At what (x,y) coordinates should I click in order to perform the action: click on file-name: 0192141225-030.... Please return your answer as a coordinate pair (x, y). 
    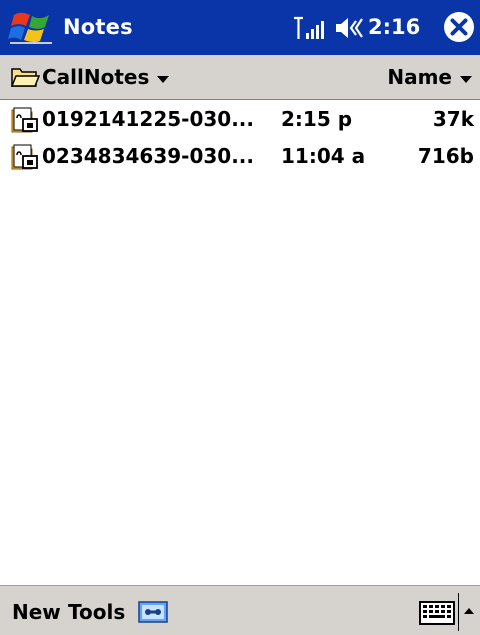
    Looking at the image, I should click on (148, 119).